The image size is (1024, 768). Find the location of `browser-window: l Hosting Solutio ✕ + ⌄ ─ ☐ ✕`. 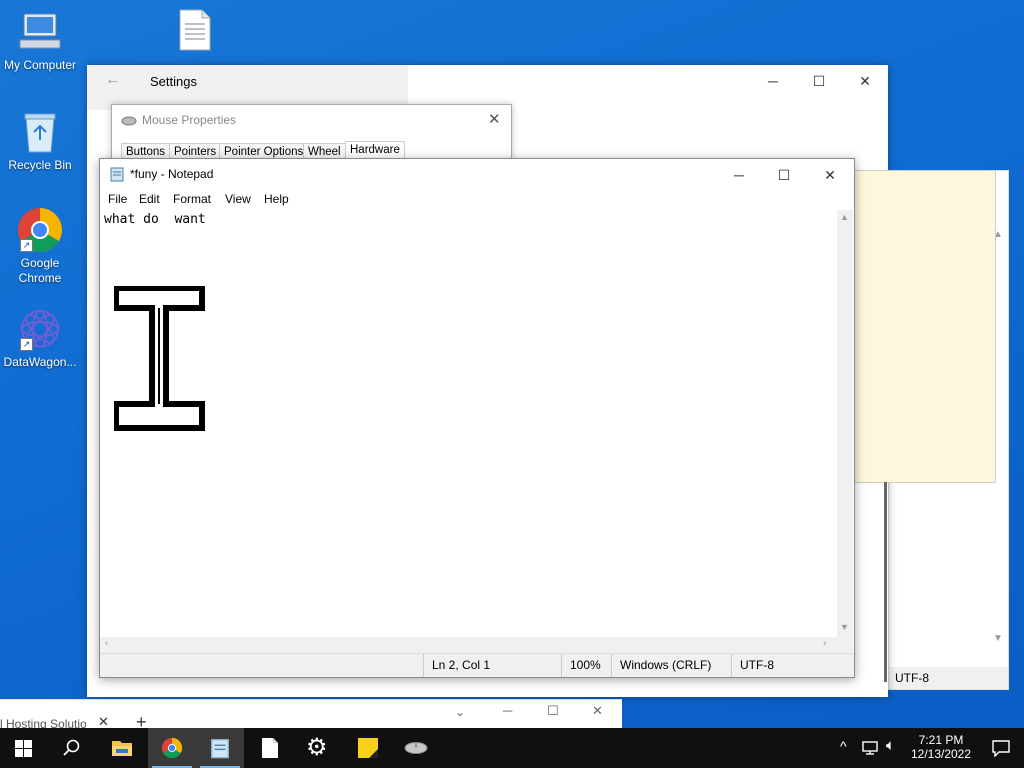

browser-window: l Hosting Solutio ✕ + ⌄ ─ ☐ ✕ is located at coordinates (311, 715).